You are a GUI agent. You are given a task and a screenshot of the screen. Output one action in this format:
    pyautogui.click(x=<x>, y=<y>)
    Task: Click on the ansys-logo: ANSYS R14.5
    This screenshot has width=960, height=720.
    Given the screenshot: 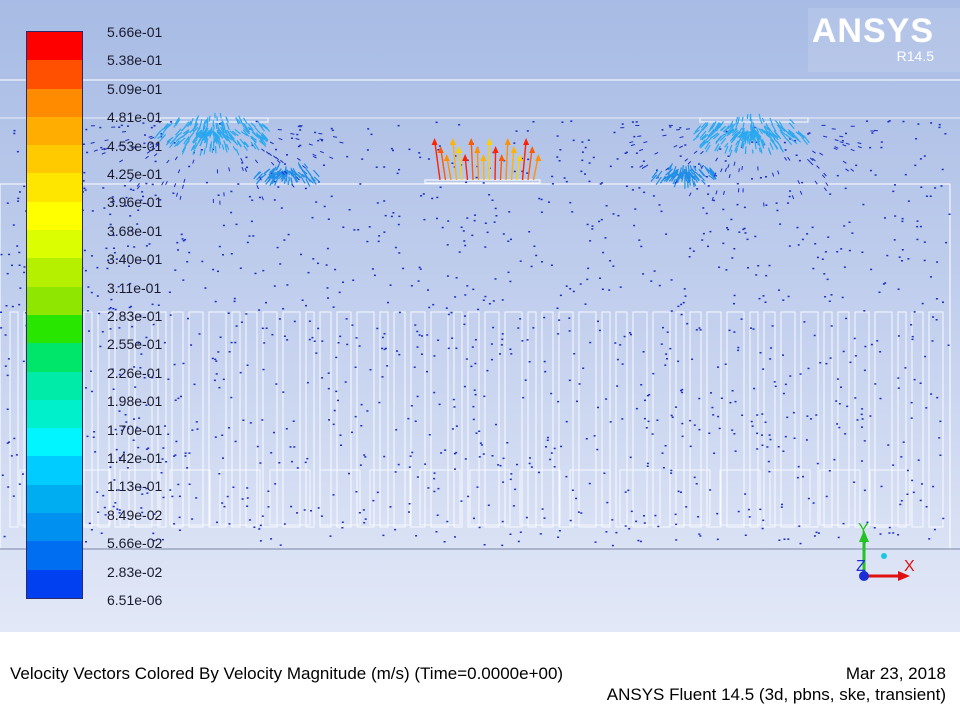 What is the action you would take?
    pyautogui.click(x=884, y=40)
    